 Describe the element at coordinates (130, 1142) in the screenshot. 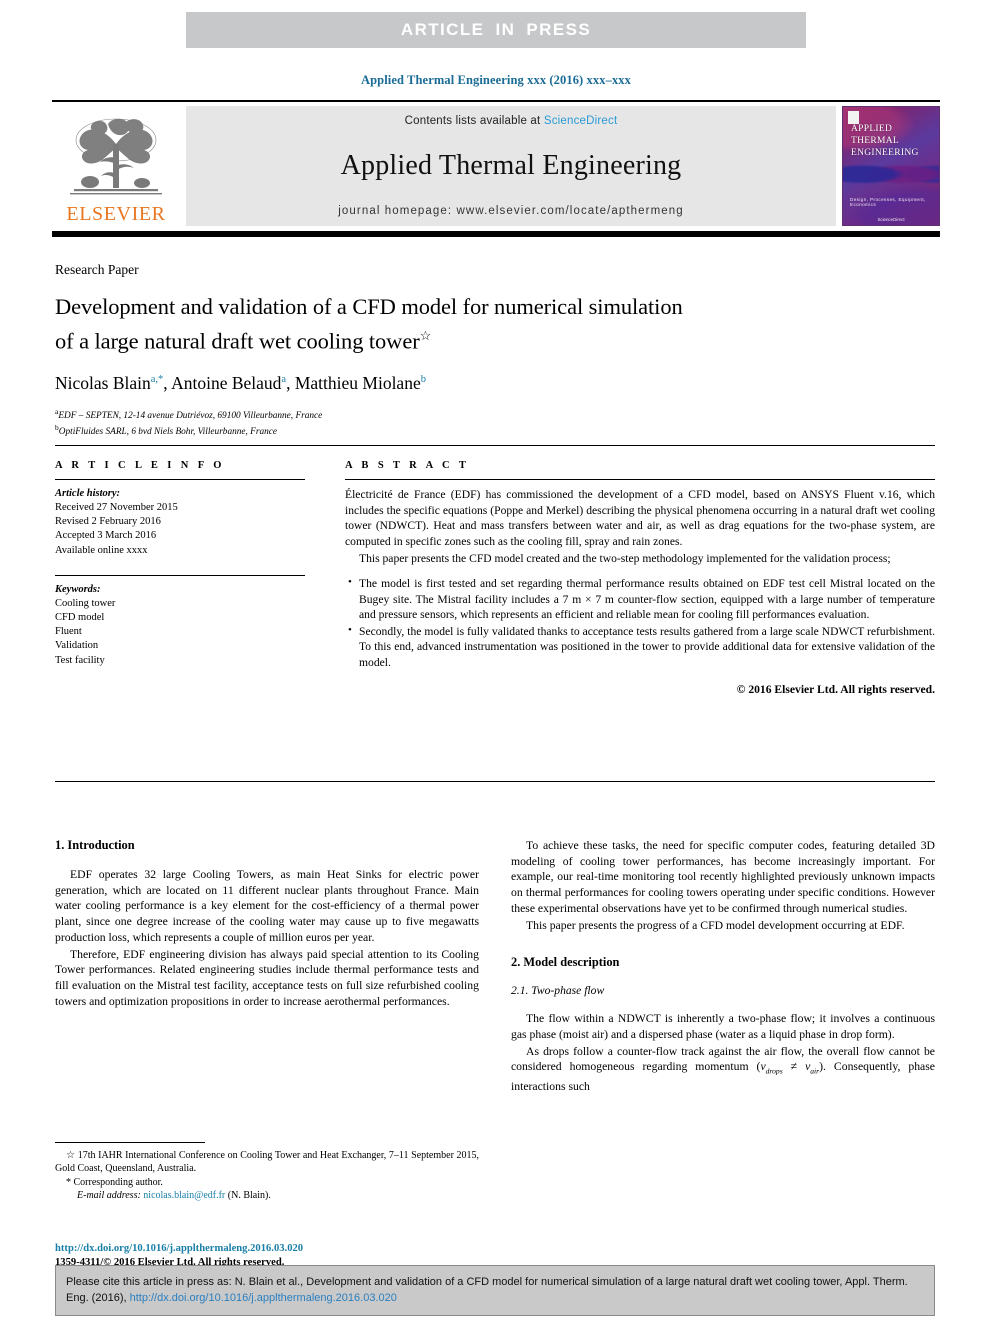

I see `footnote-rule` at that location.